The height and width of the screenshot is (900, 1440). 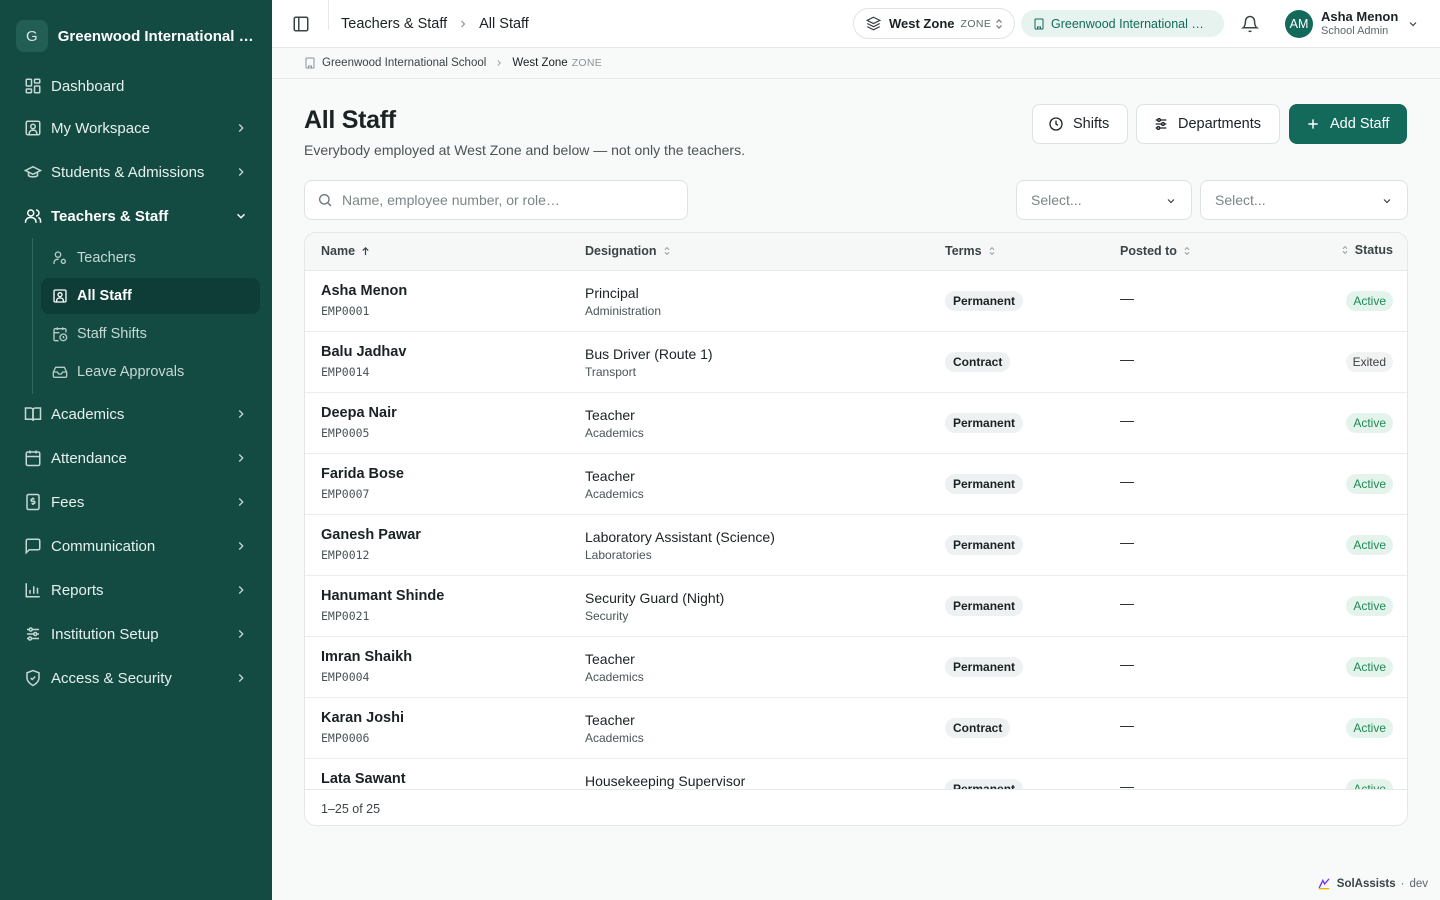 I want to click on sidebar-item-teachers: Teachers, so click(x=150, y=258).